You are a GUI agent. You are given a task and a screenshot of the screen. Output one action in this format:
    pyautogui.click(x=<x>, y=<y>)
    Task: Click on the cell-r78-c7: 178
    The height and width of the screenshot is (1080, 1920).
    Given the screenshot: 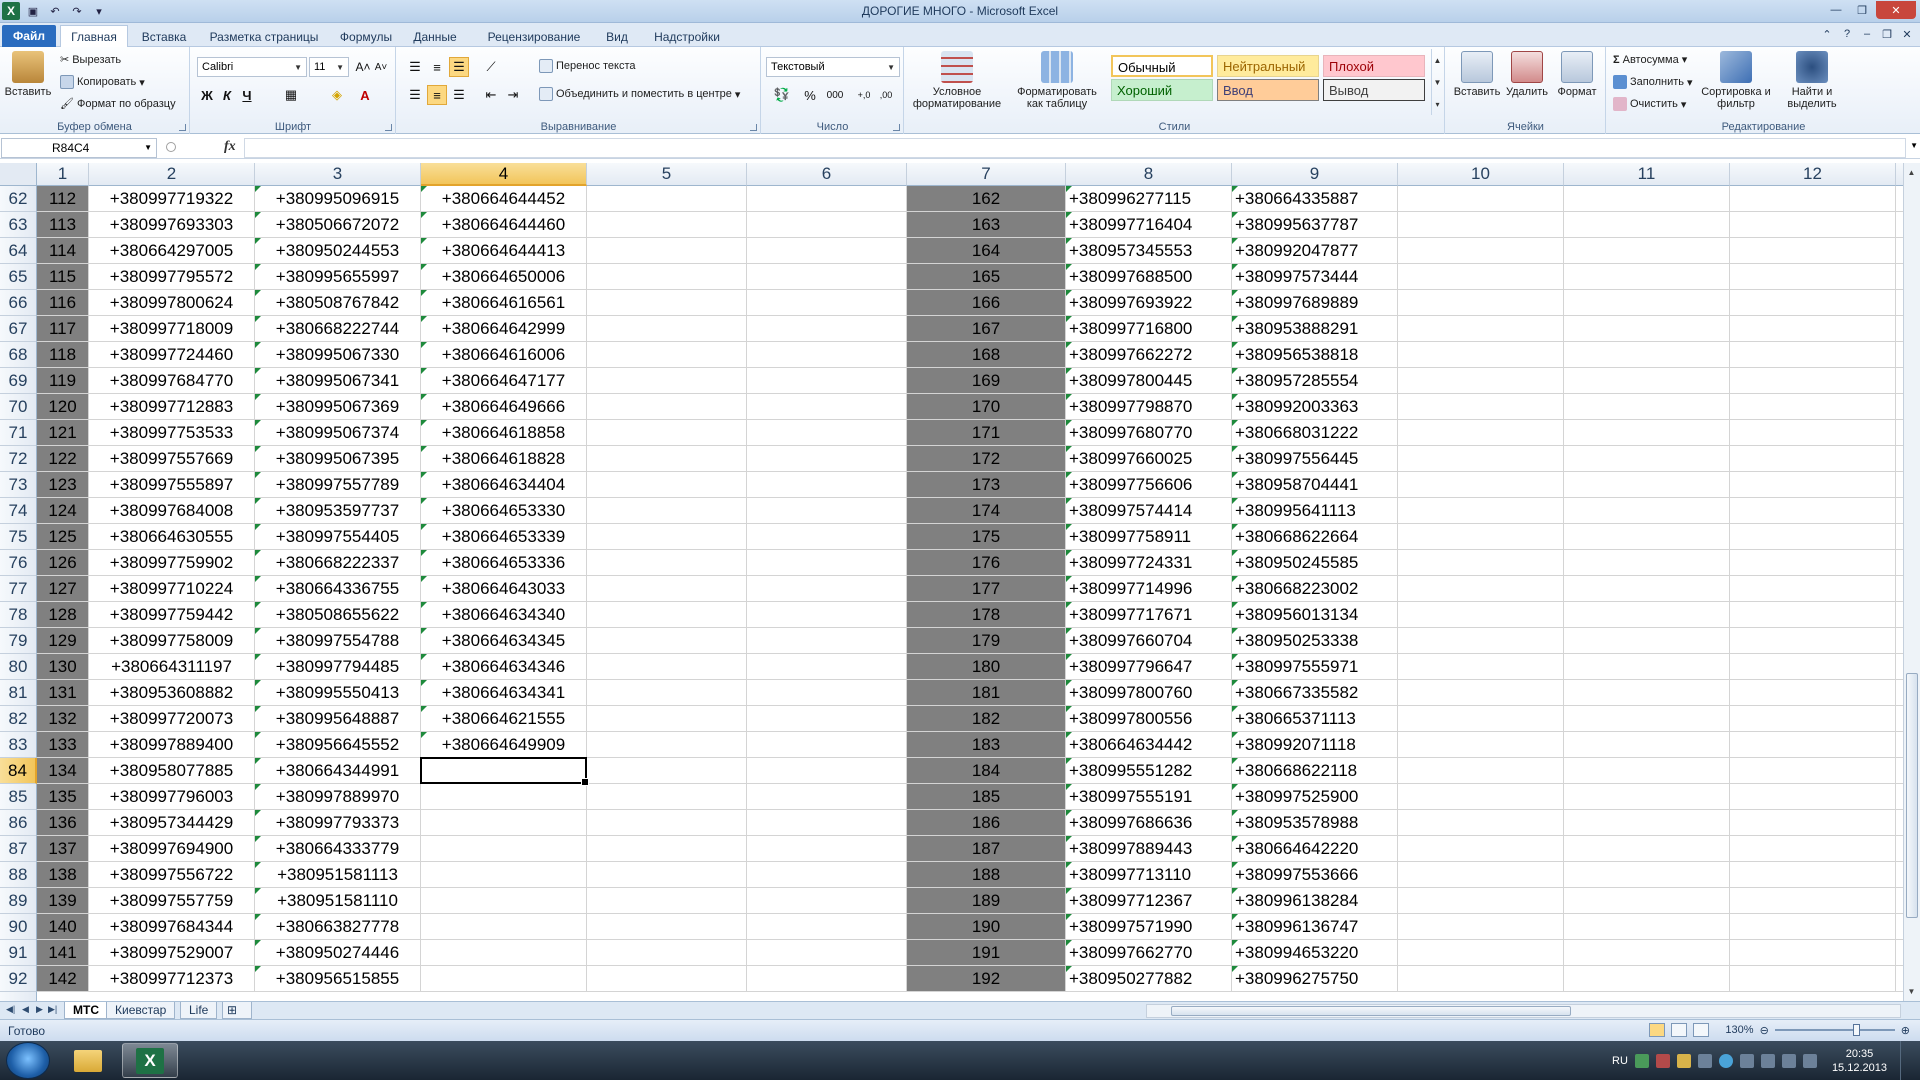 What is the action you would take?
    pyautogui.click(x=986, y=615)
    